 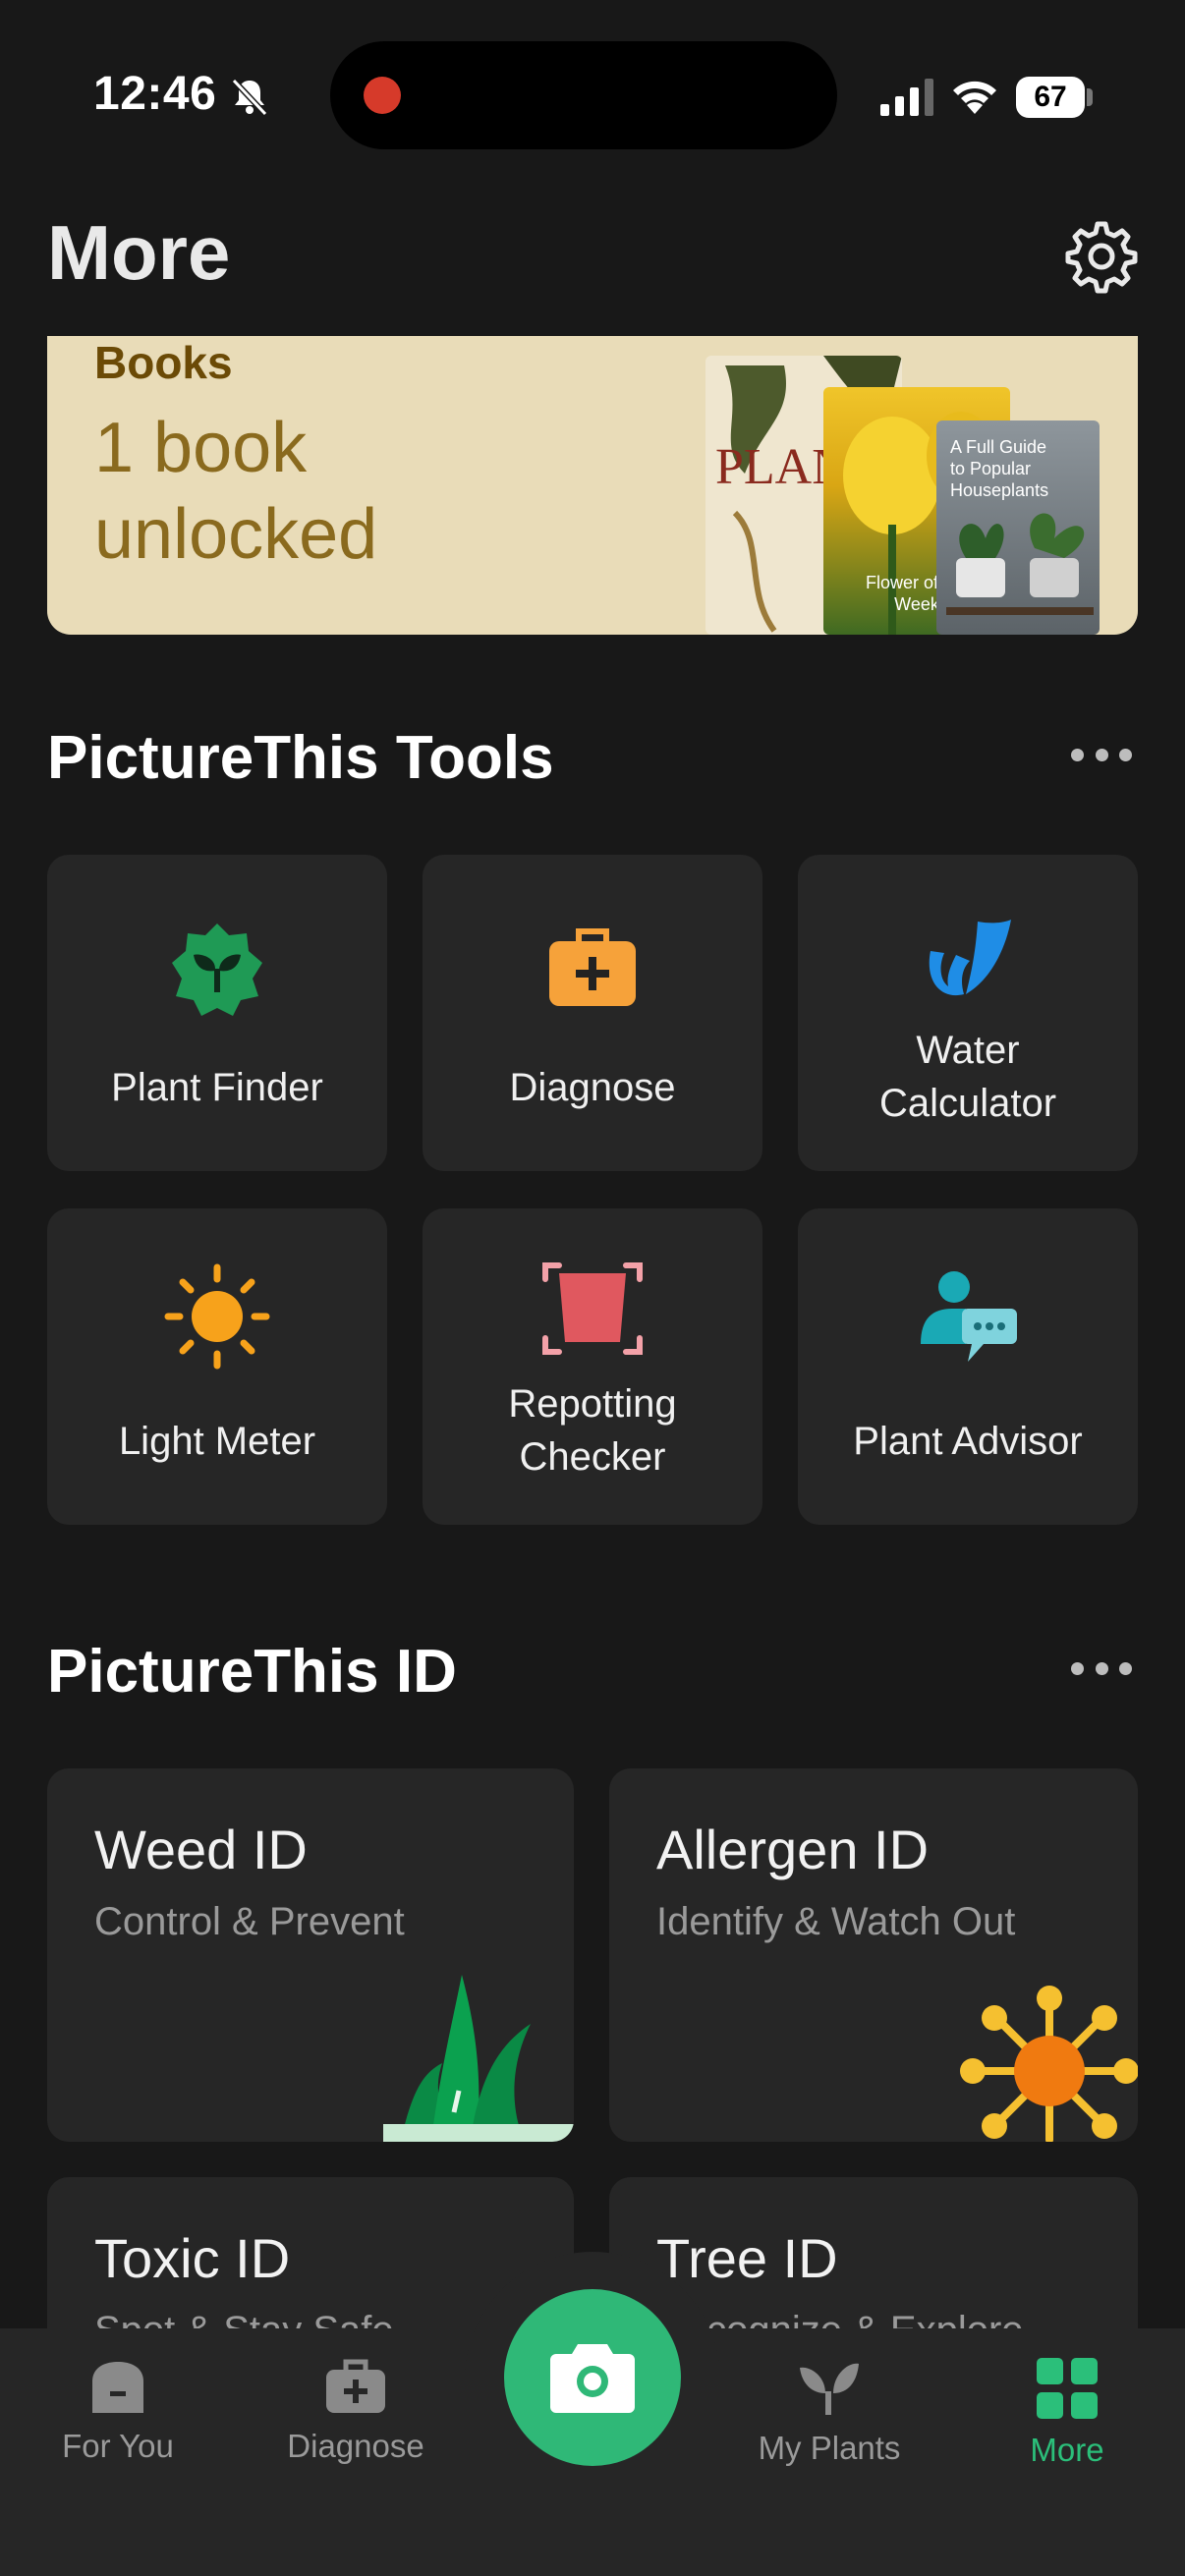 I want to click on tool-label: Plant Advisor, so click(x=968, y=1441).